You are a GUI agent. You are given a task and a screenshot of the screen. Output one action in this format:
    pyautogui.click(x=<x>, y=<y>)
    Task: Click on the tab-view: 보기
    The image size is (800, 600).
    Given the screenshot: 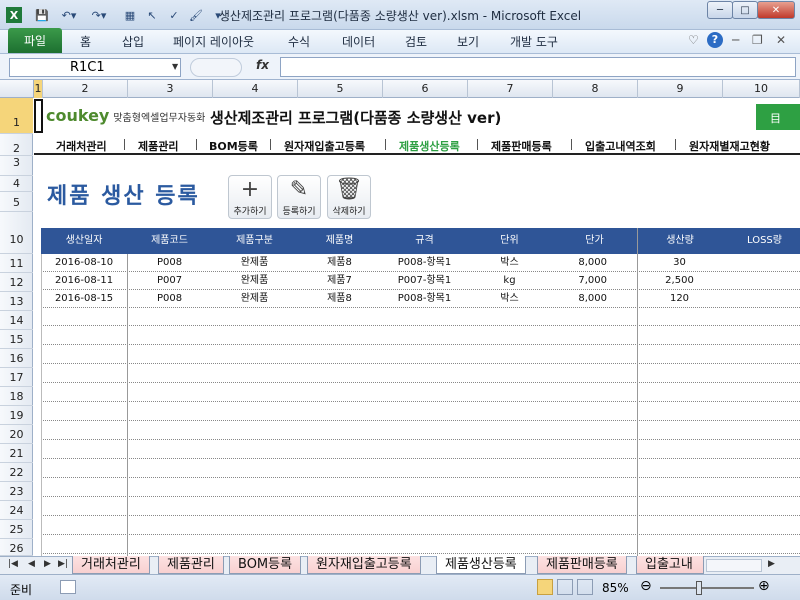 What is the action you would take?
    pyautogui.click(x=468, y=41)
    